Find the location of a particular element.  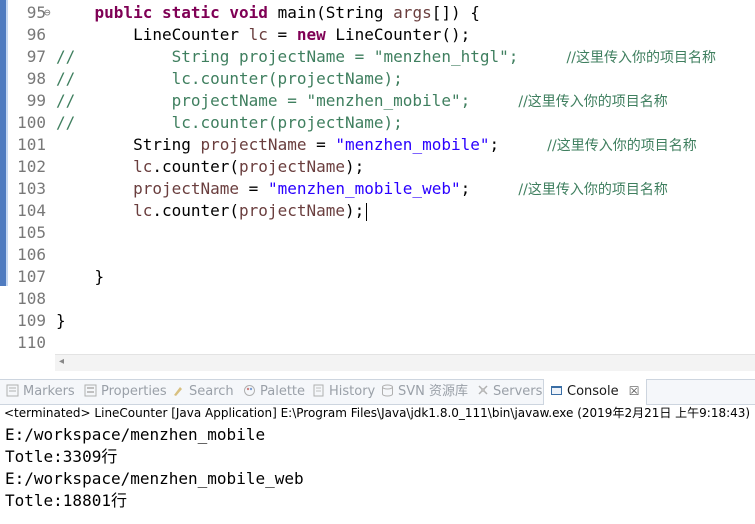

code-token: LineCounter is located at coordinates (152, 34).